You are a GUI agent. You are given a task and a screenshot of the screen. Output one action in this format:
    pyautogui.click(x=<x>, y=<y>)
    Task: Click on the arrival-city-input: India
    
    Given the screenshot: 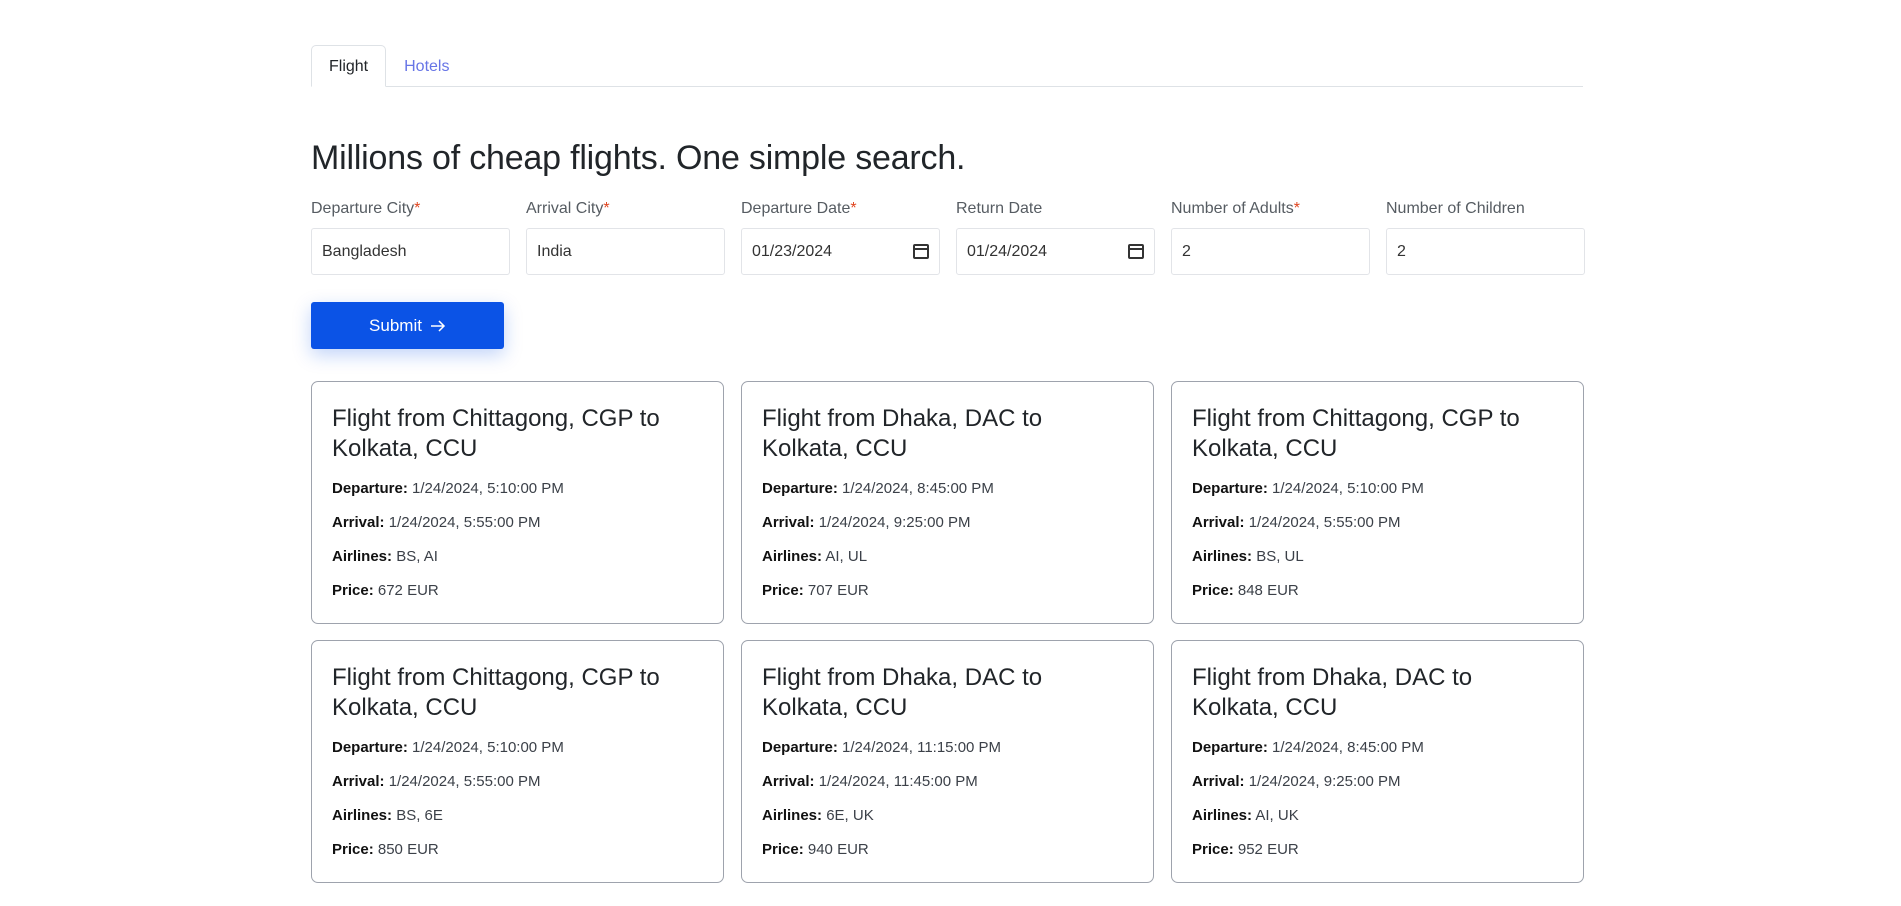 What is the action you would take?
    pyautogui.click(x=625, y=251)
    